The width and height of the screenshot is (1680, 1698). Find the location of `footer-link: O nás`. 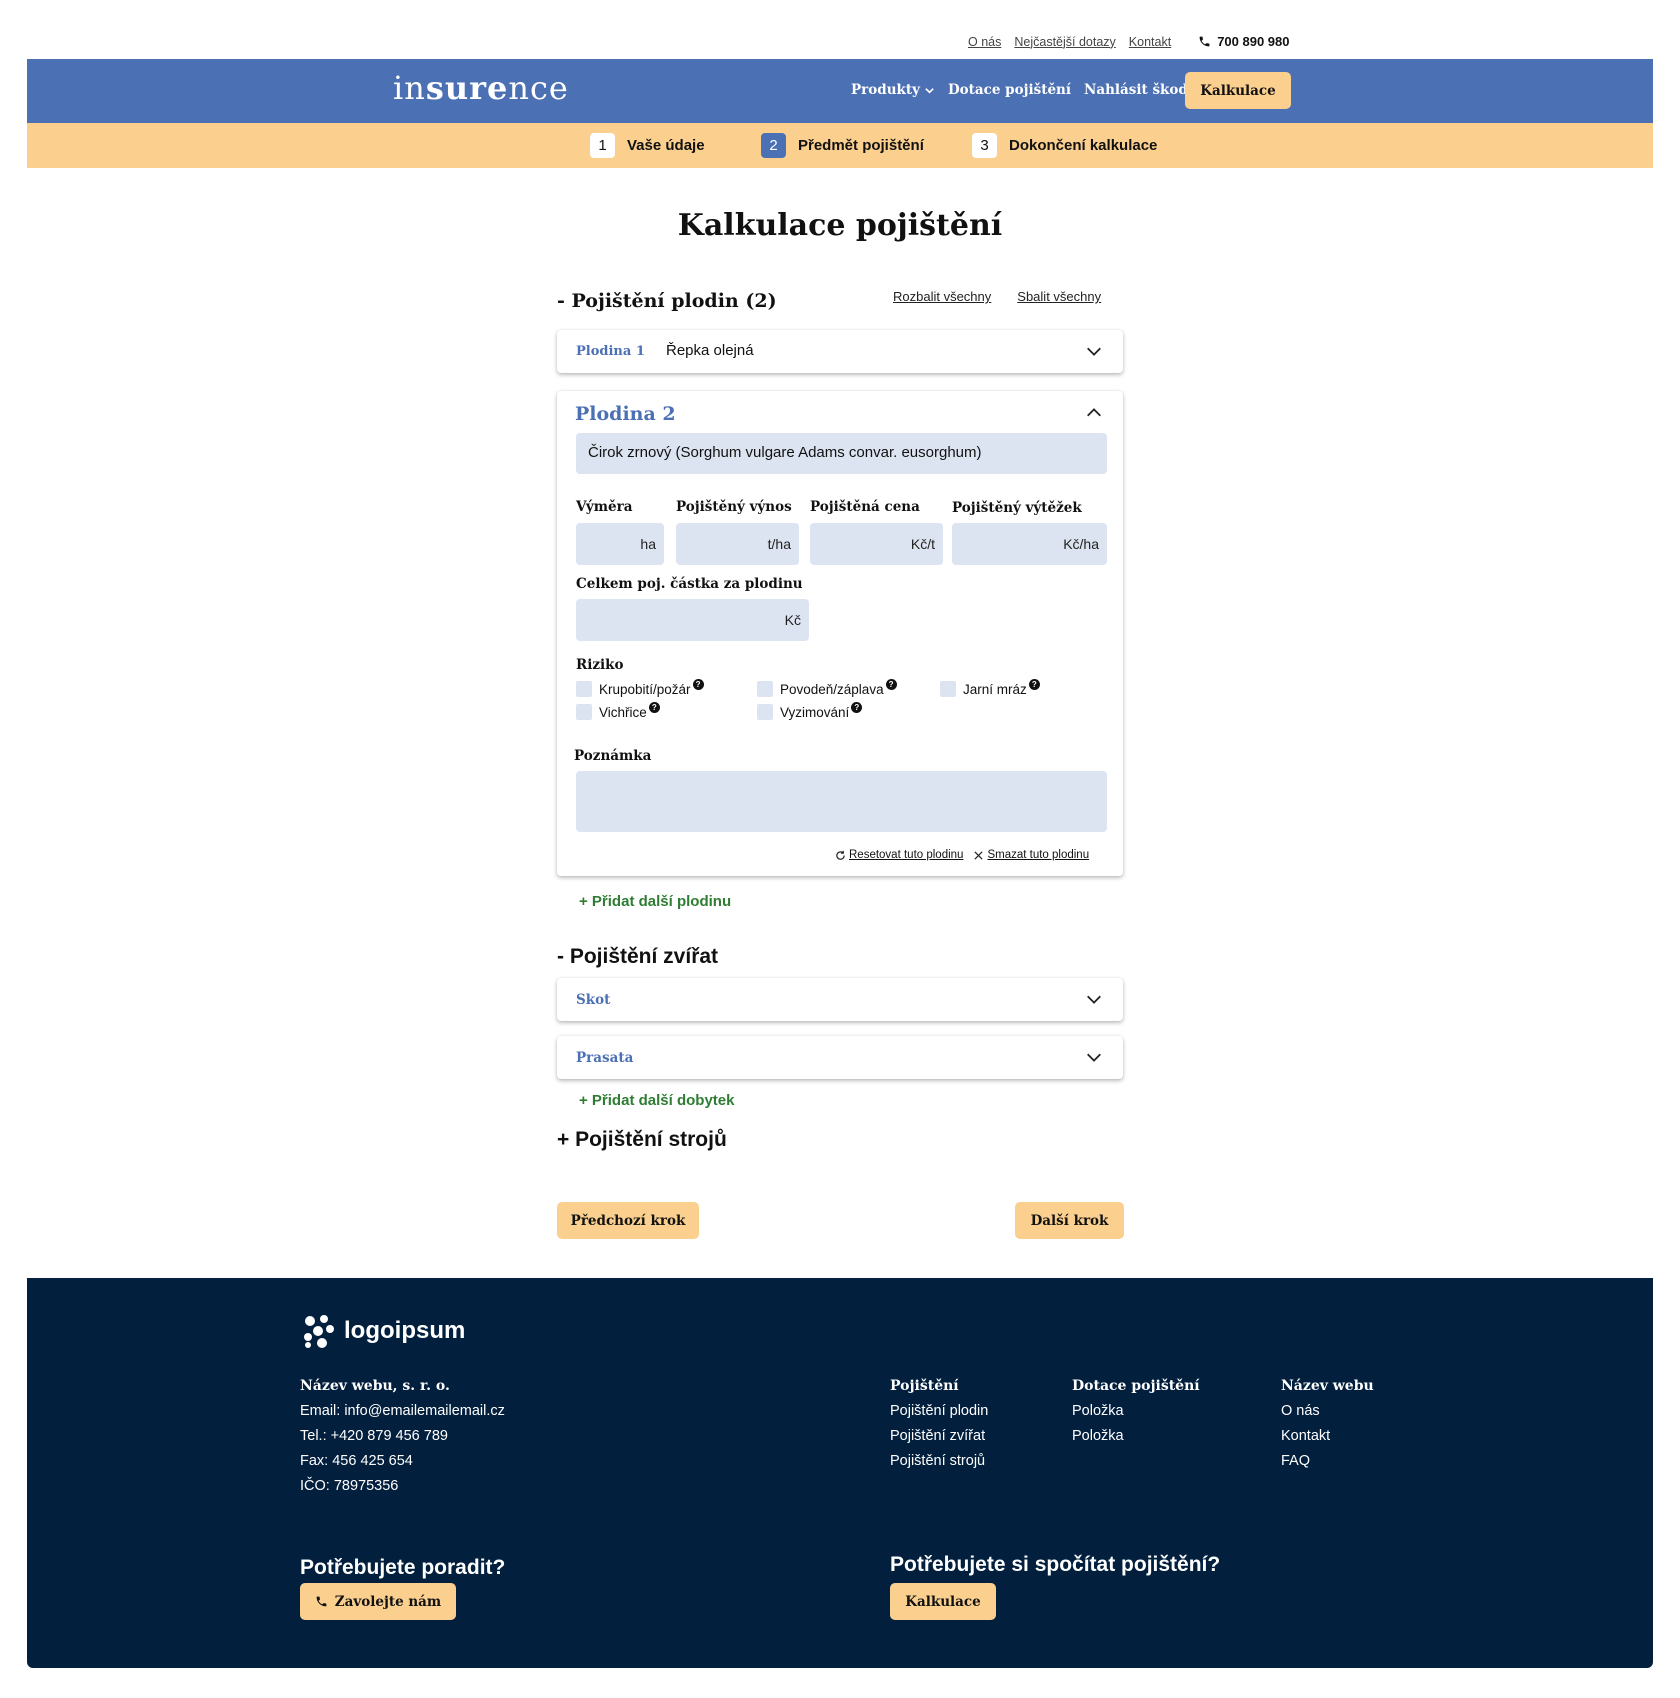

footer-link: O nás is located at coordinates (1327, 1411).